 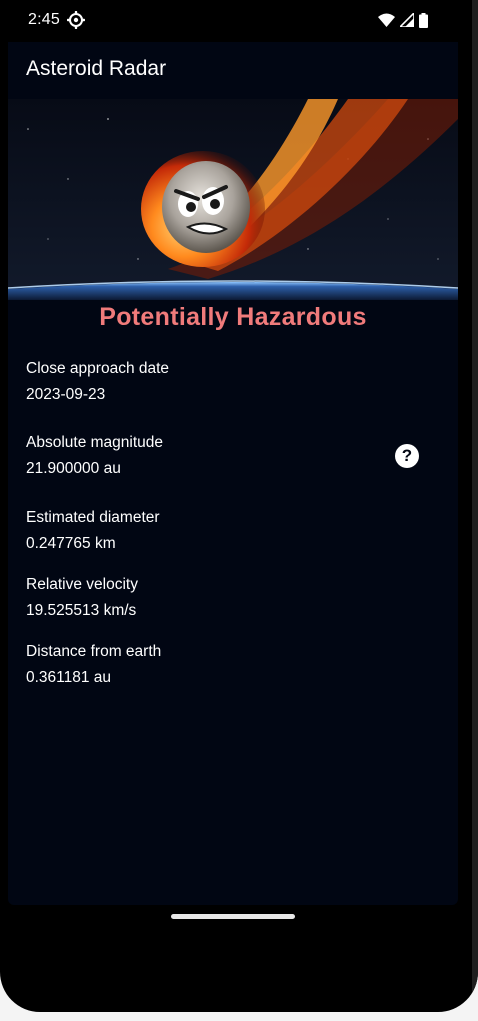 What do you see at coordinates (233, 317) in the screenshot?
I see `hazard-status-label: Potentially Hazardous` at bounding box center [233, 317].